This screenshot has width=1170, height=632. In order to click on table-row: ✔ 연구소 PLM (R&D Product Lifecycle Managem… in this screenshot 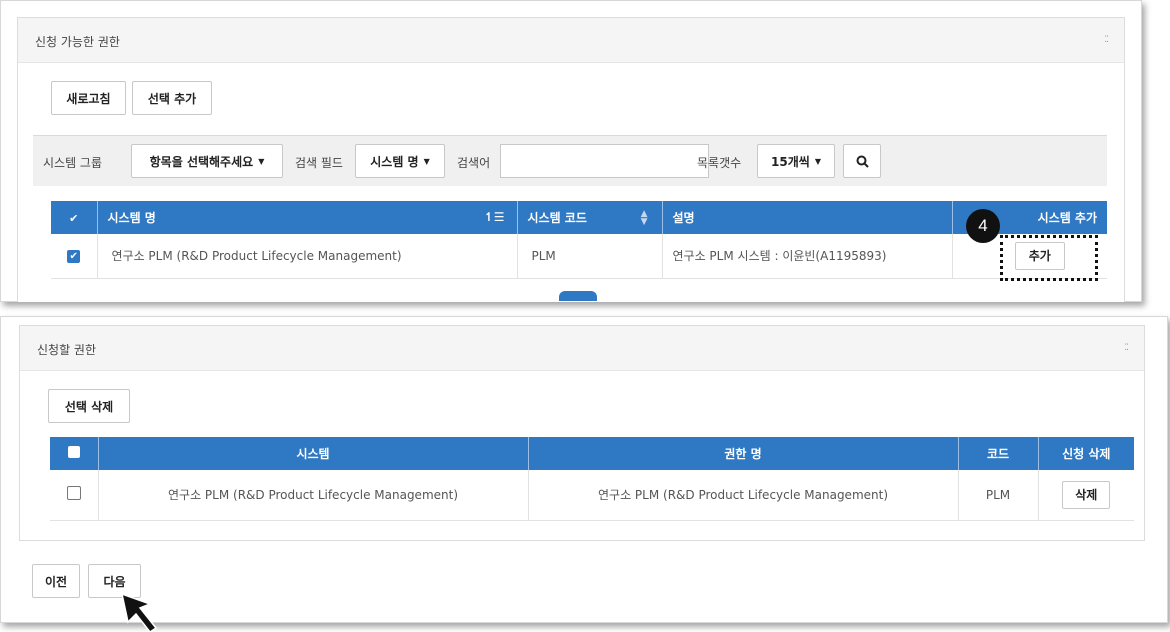, I will do `click(579, 256)`.